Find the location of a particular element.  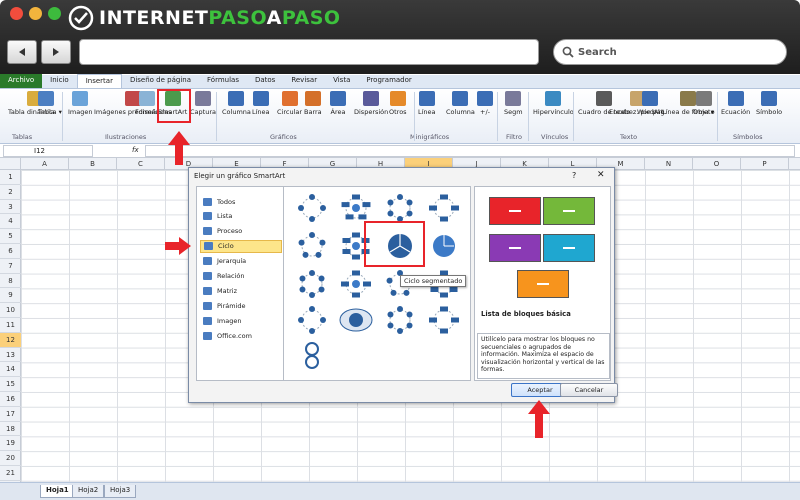

address-bar is located at coordinates (309, 52).